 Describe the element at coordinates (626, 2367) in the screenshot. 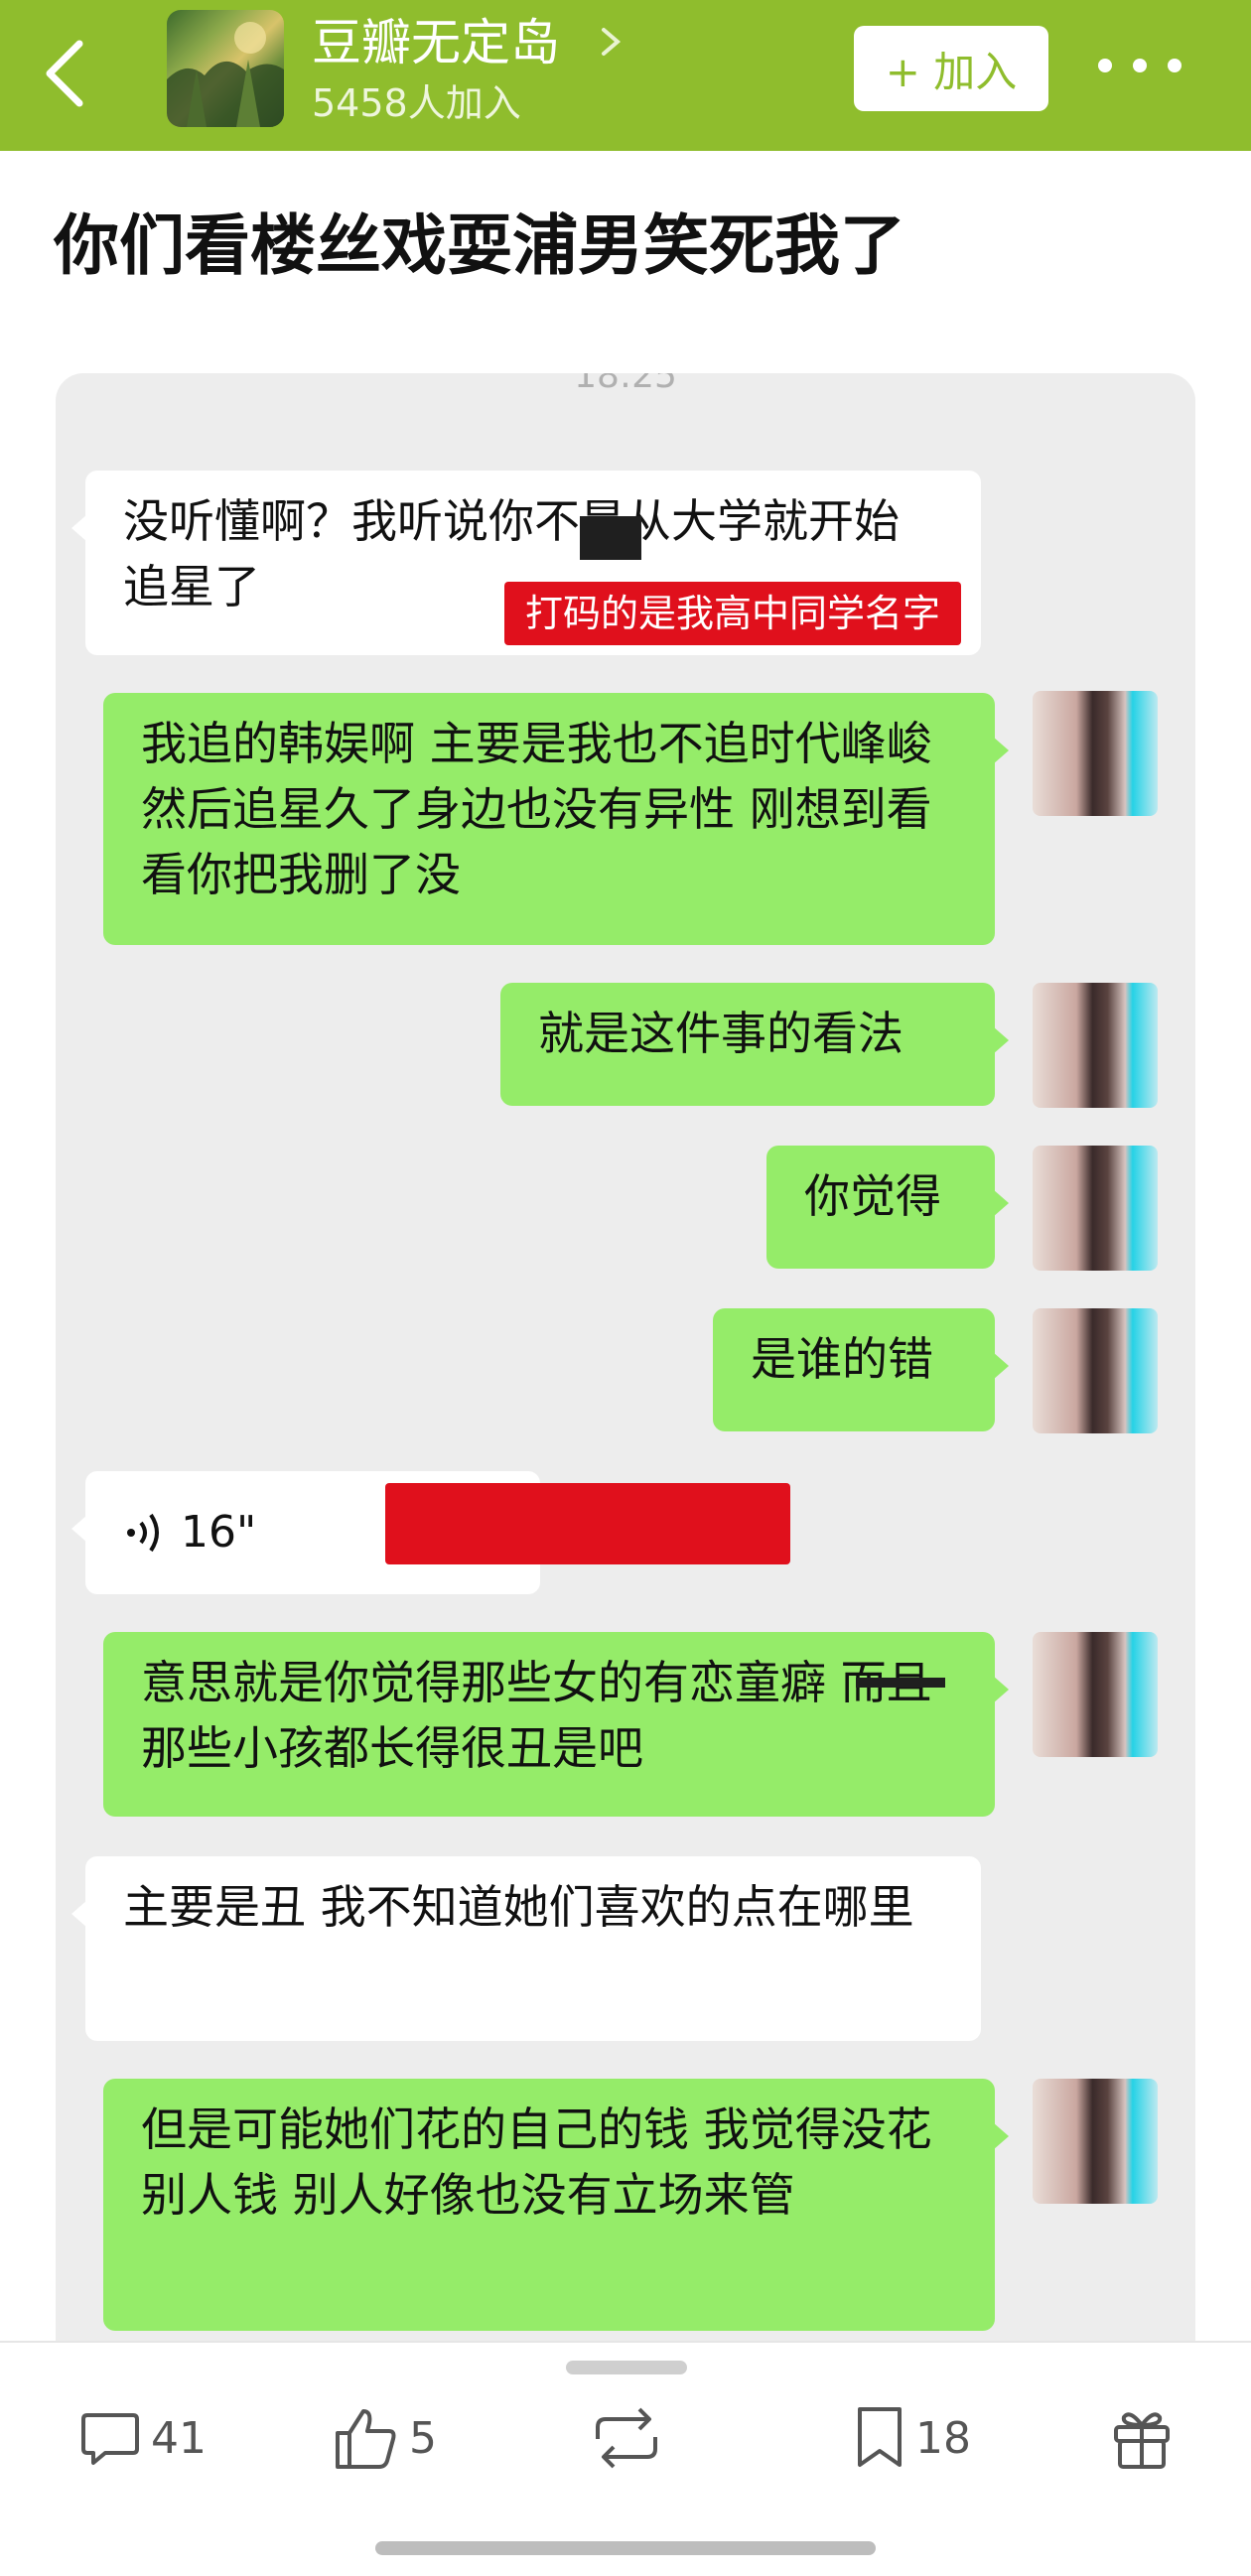

I see `drag-handle` at that location.